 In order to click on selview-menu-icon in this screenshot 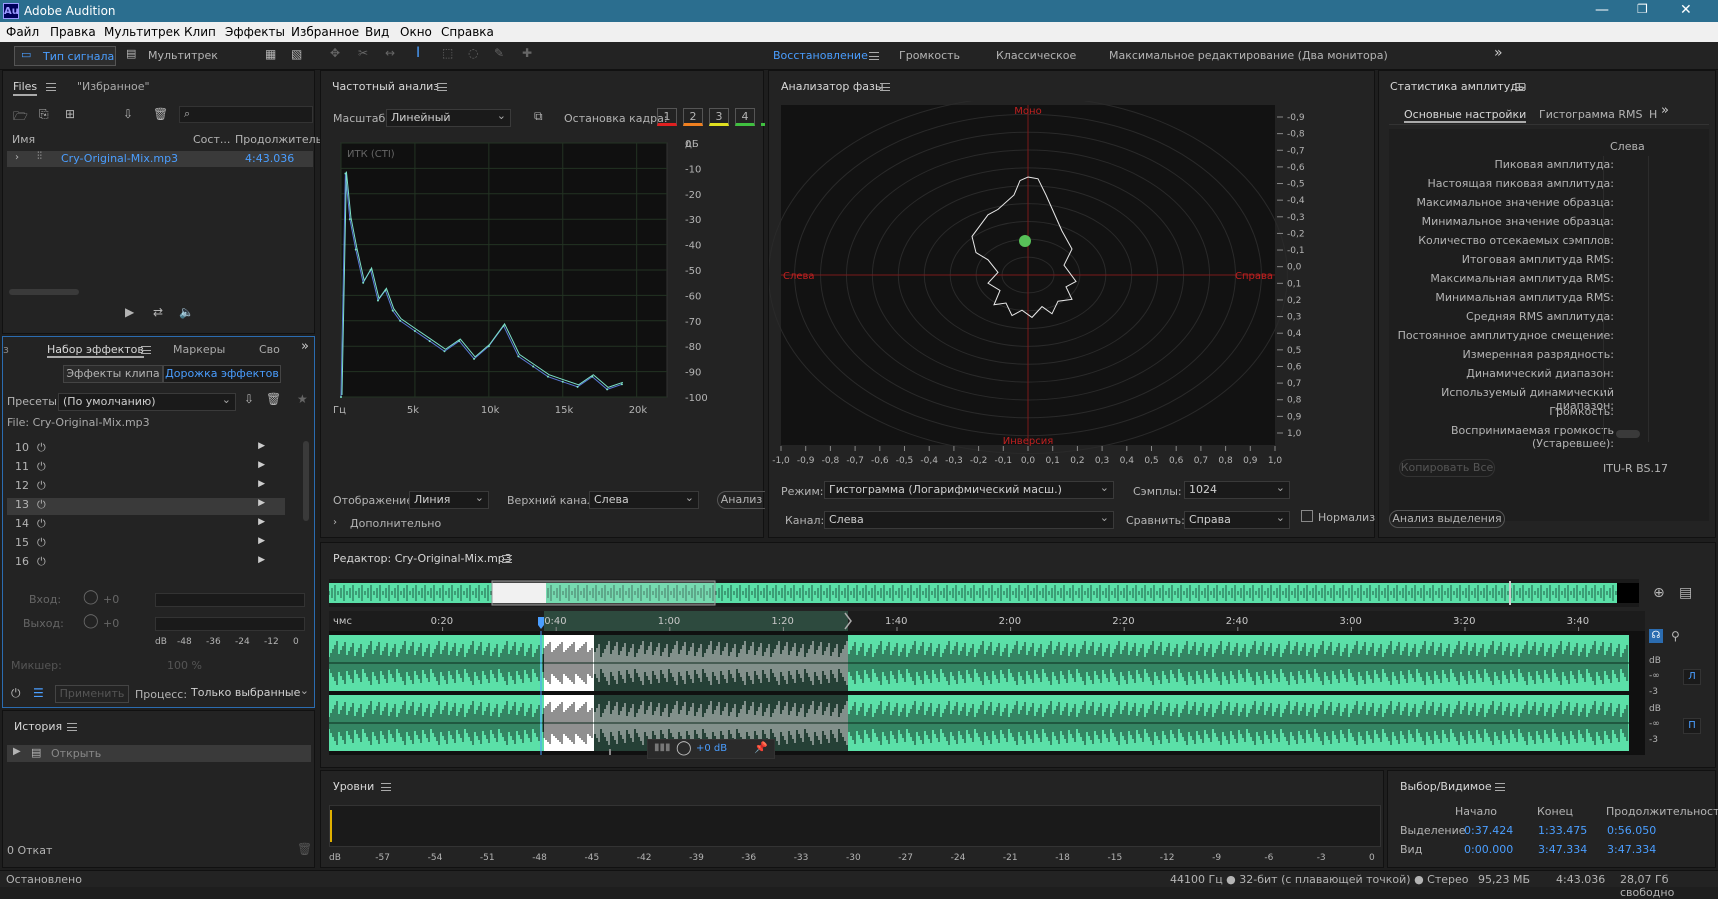, I will do `click(1500, 787)`.